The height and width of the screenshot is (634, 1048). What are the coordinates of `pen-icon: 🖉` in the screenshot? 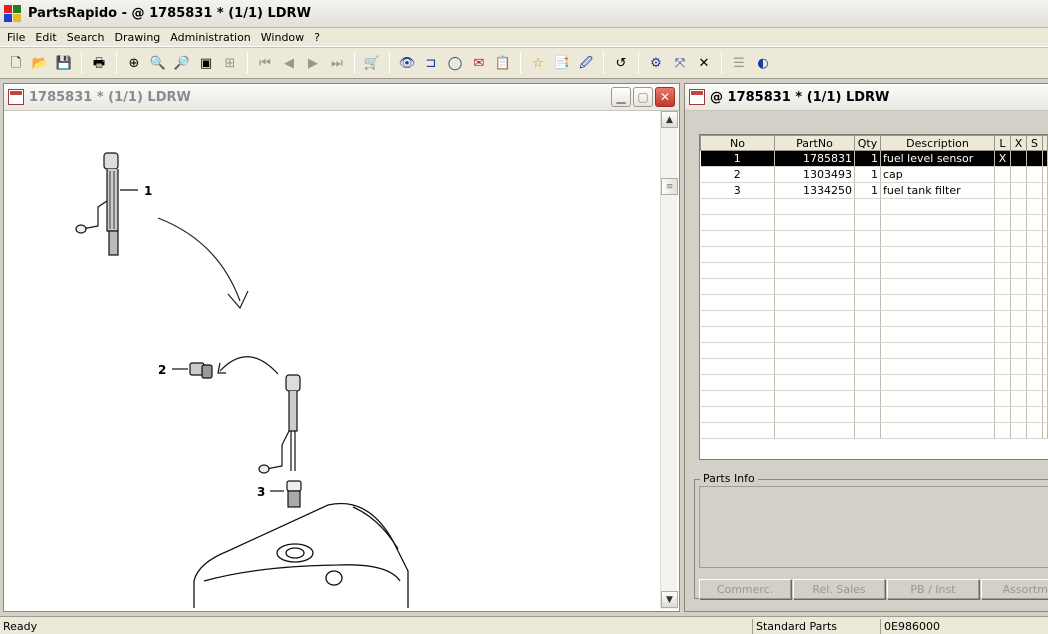 It's located at (586, 63).